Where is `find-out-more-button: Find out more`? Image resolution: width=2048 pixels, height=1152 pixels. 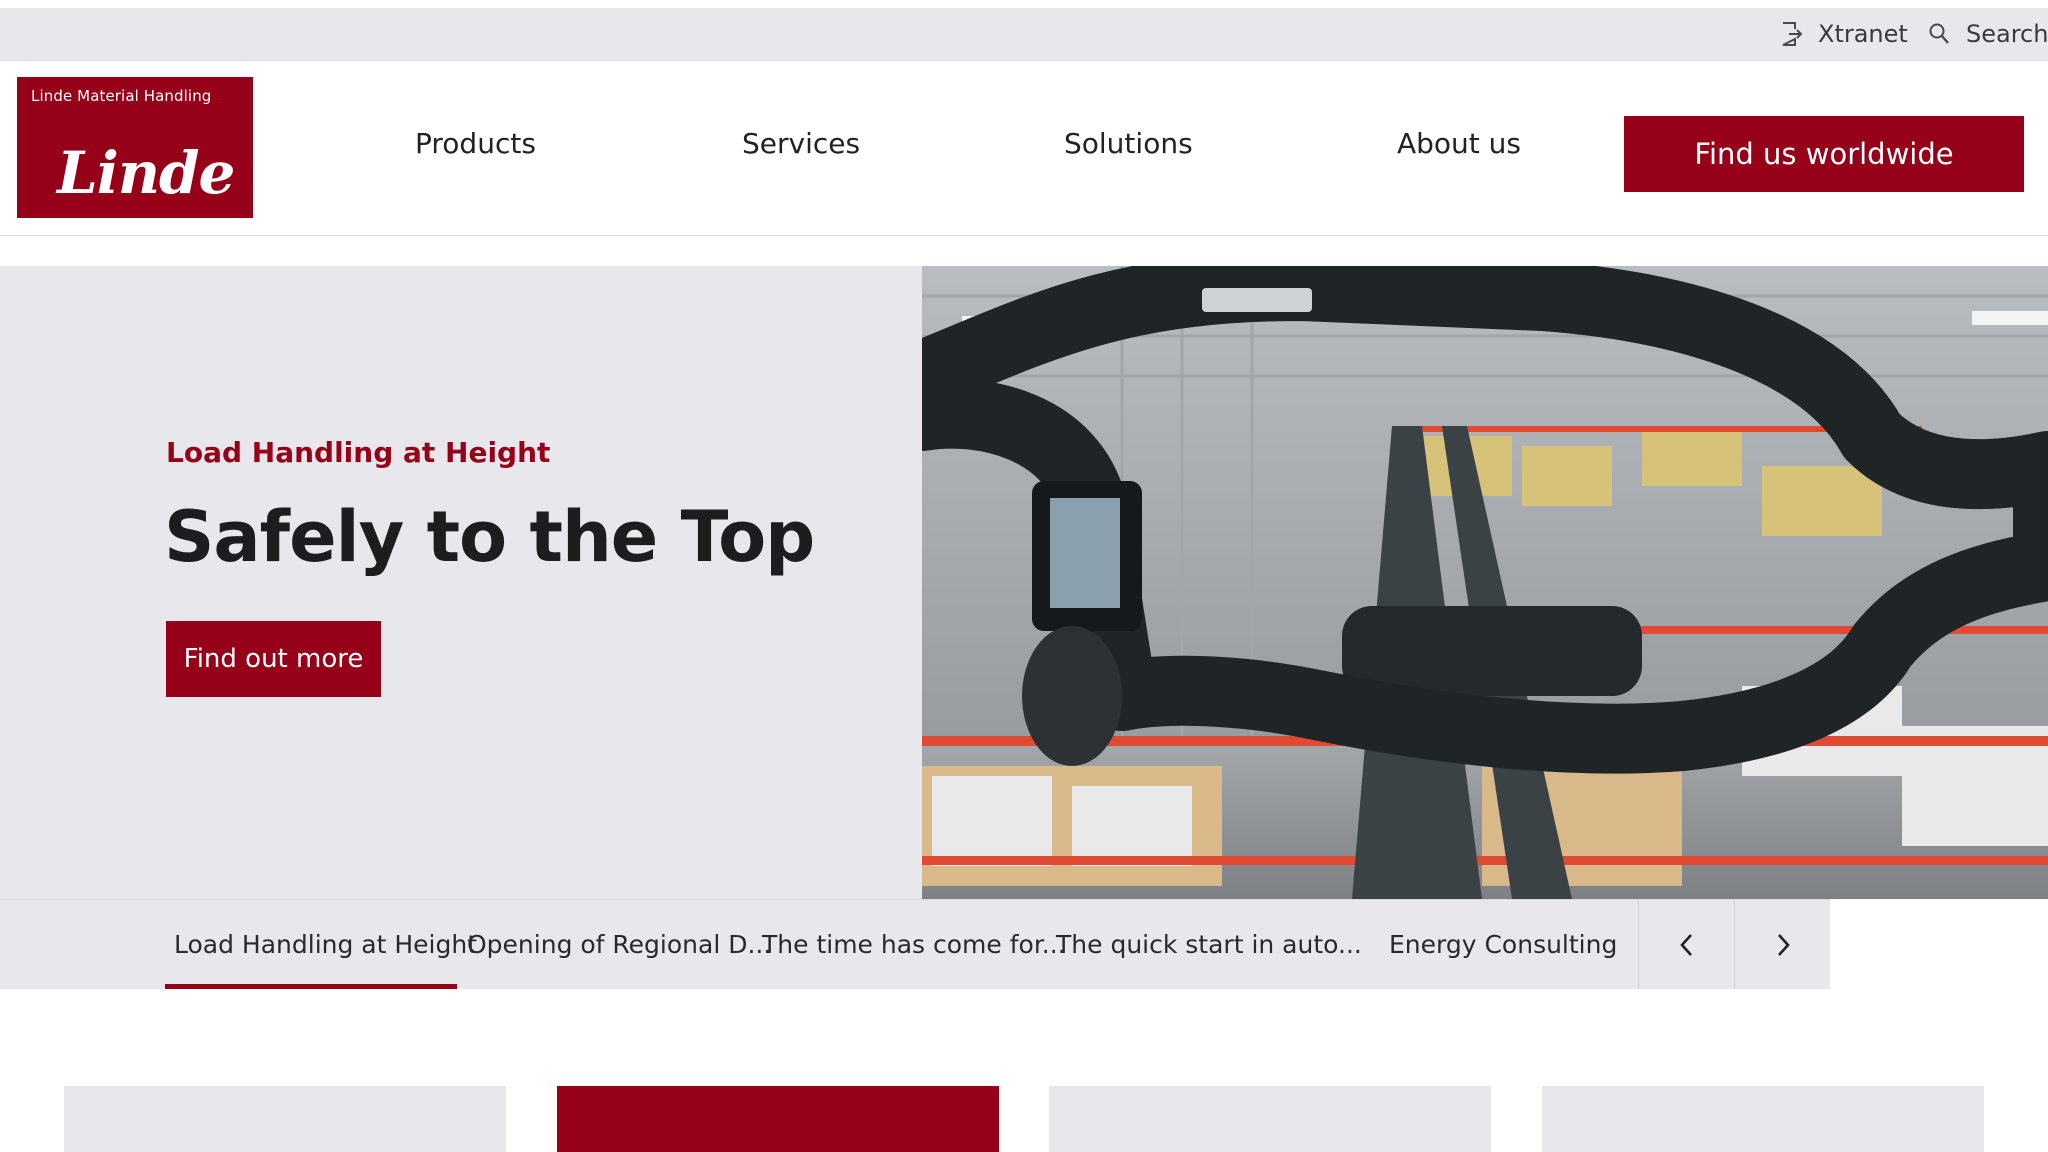
find-out-more-button: Find out more is located at coordinates (273, 659).